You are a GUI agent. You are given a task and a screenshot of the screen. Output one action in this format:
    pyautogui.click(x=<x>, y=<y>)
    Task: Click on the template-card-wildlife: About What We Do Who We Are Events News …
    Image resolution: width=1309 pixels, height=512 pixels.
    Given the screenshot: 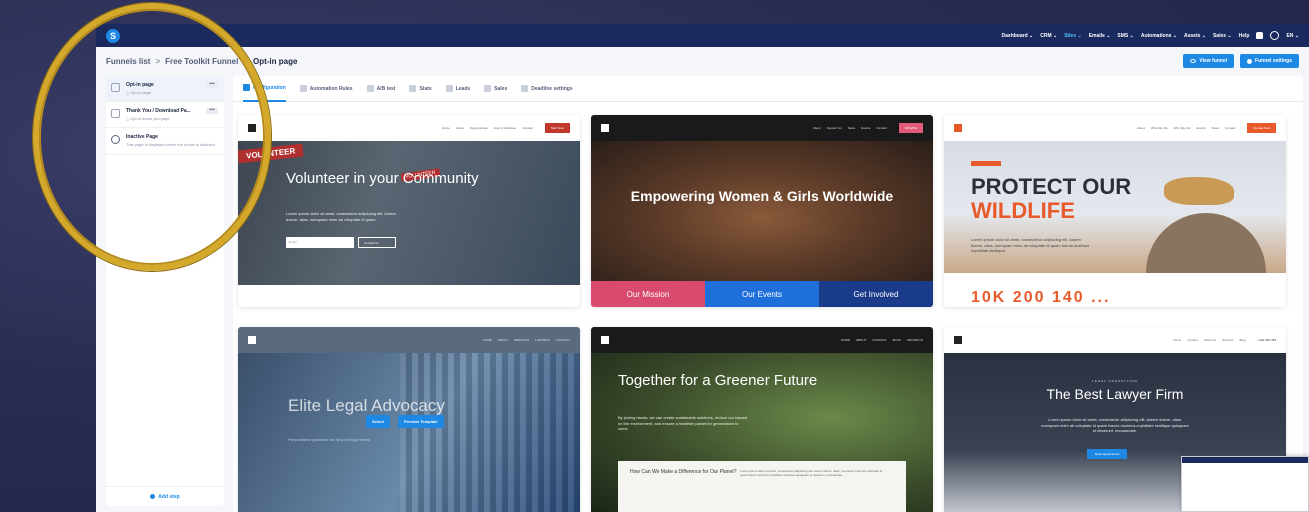 What is the action you would take?
    pyautogui.click(x=1115, y=211)
    